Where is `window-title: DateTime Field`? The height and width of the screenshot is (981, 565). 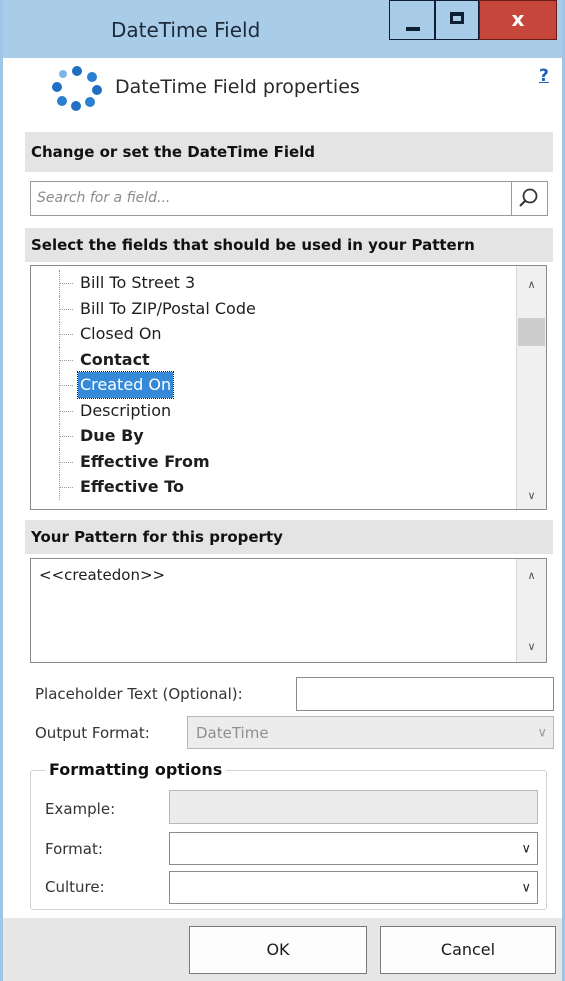
window-title: DateTime Field is located at coordinates (186, 30).